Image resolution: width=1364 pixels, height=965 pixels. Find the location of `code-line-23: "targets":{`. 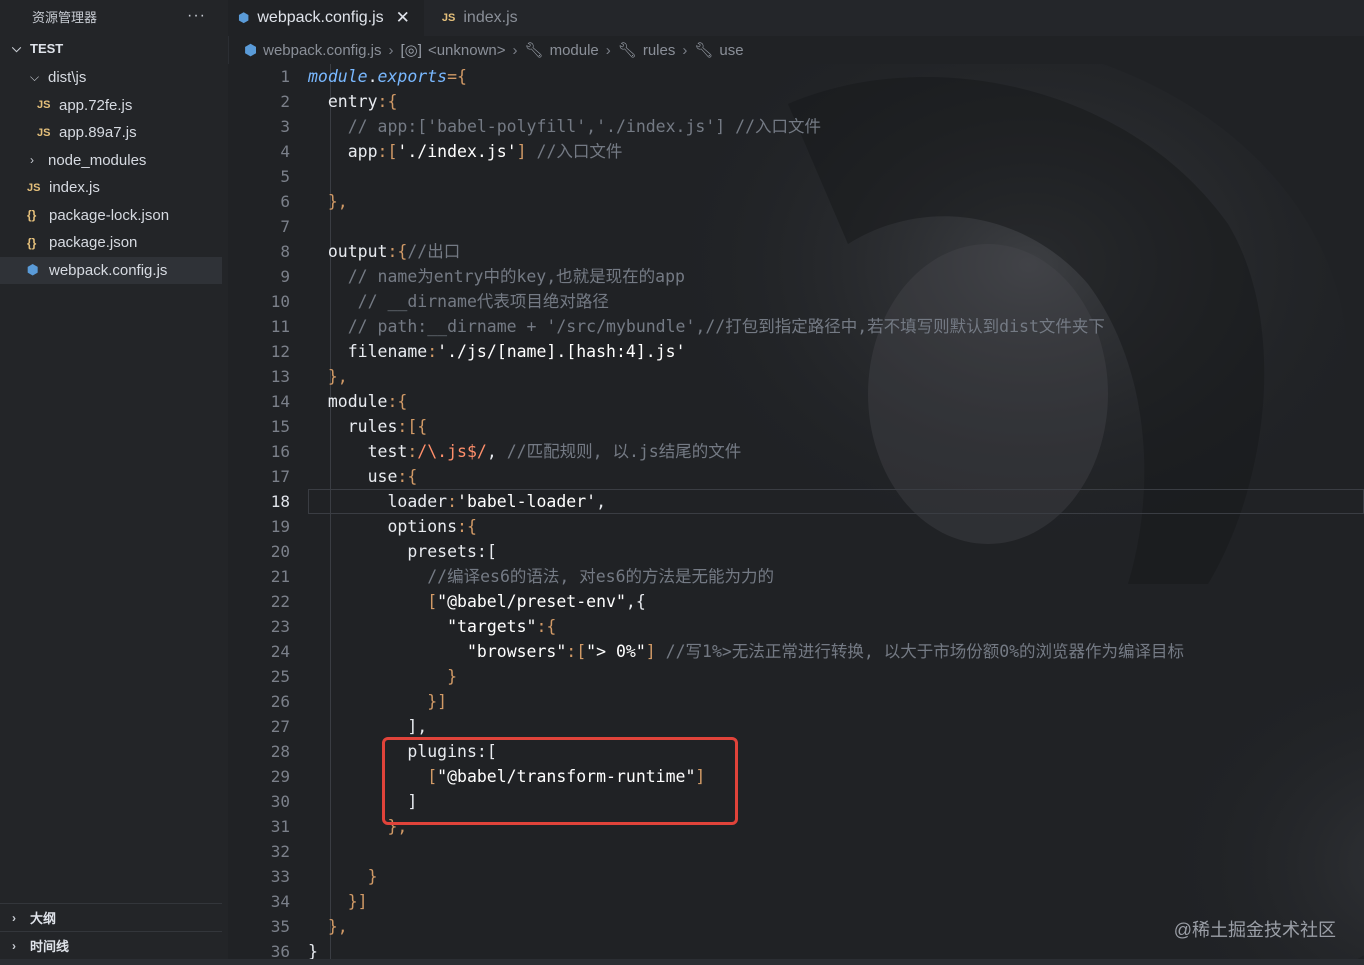

code-line-23: "targets":{ is located at coordinates (502, 626).